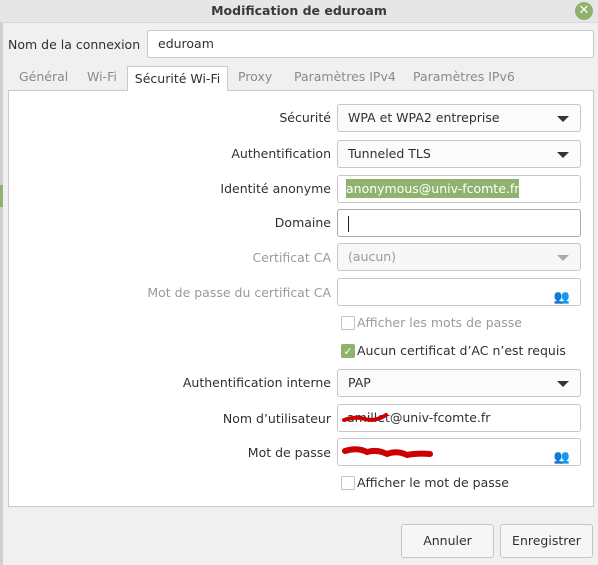 This screenshot has height=565, width=598. What do you see at coordinates (424, 117) in the screenshot?
I see `security-value: WPA et WPA2 entreprise` at bounding box center [424, 117].